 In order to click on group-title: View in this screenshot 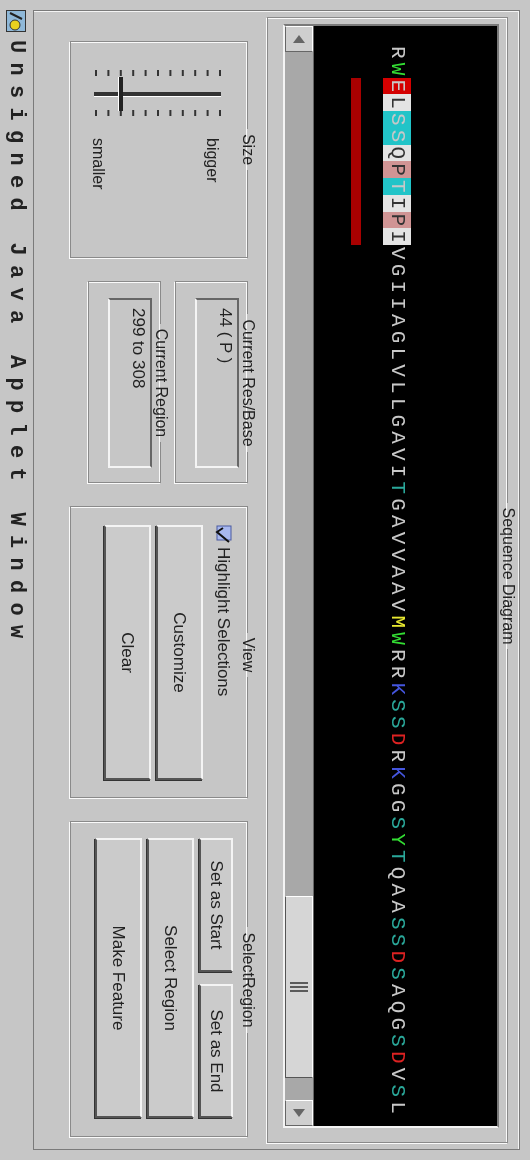, I will do `click(248, 655)`.